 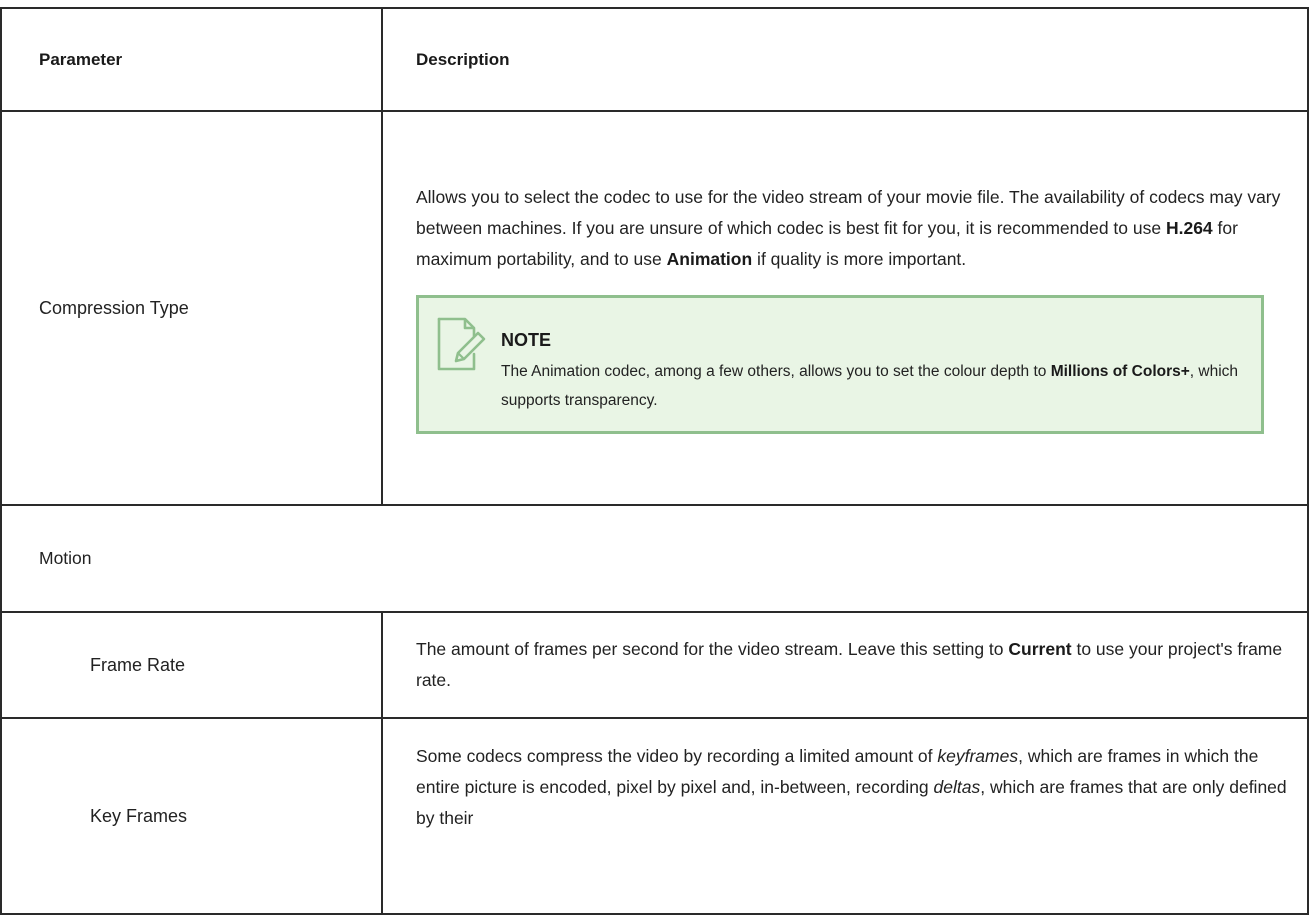 I want to click on param-key-frames: Key Frames, so click(x=191, y=816).